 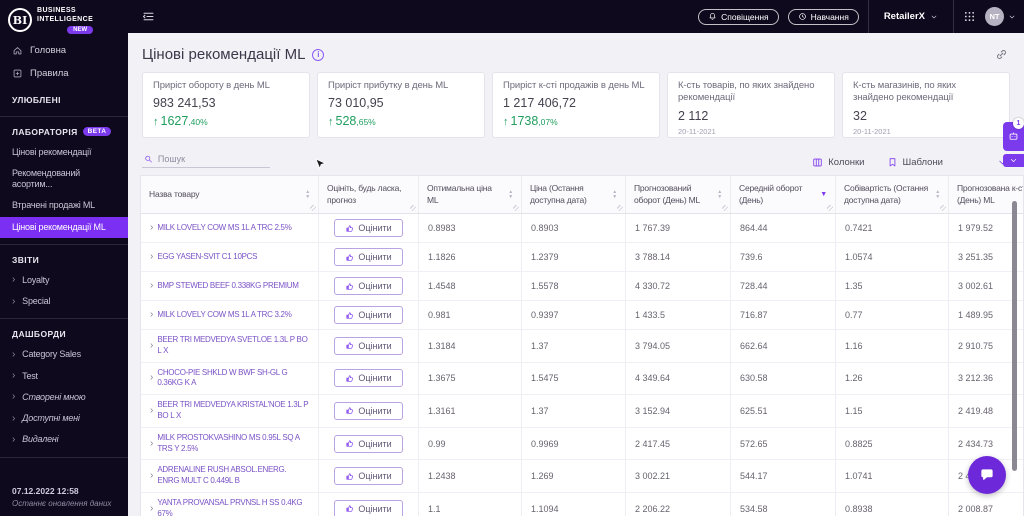 I want to click on training-button: Навчання, so click(x=823, y=16).